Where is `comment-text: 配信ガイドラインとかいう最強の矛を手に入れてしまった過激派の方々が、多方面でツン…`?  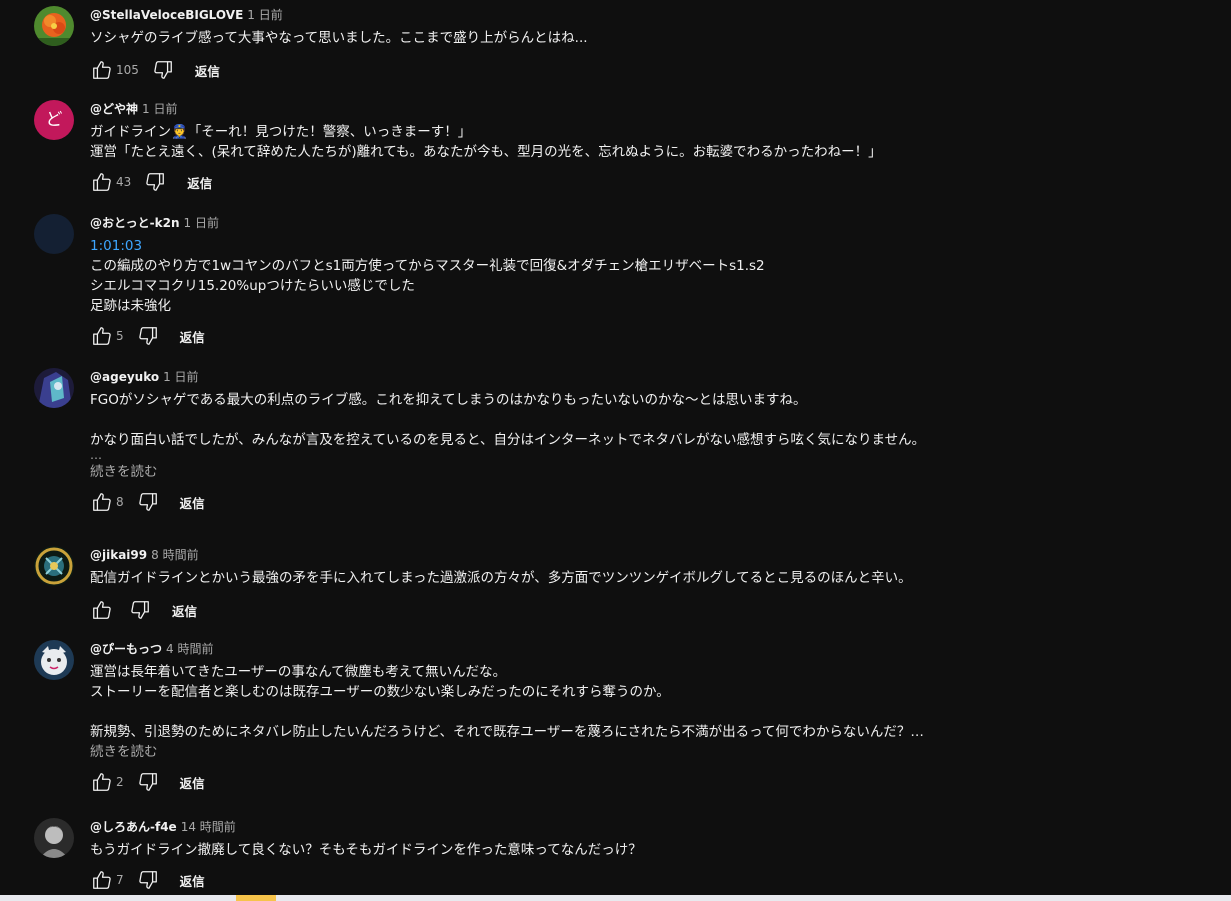
comment-text: 配信ガイドラインとかいう最強の矛を手に入れてしまった過激派の方々が、多方面でツン… is located at coordinates (635, 578).